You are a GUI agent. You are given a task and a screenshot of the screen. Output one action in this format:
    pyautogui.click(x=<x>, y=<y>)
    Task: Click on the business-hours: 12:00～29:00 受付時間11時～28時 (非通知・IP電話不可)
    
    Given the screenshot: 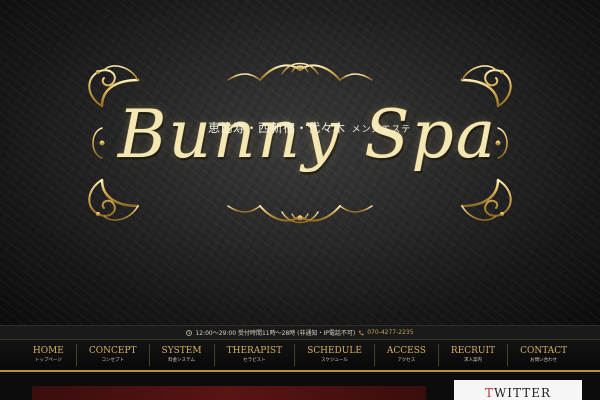 What is the action you would take?
    pyautogui.click(x=275, y=333)
    